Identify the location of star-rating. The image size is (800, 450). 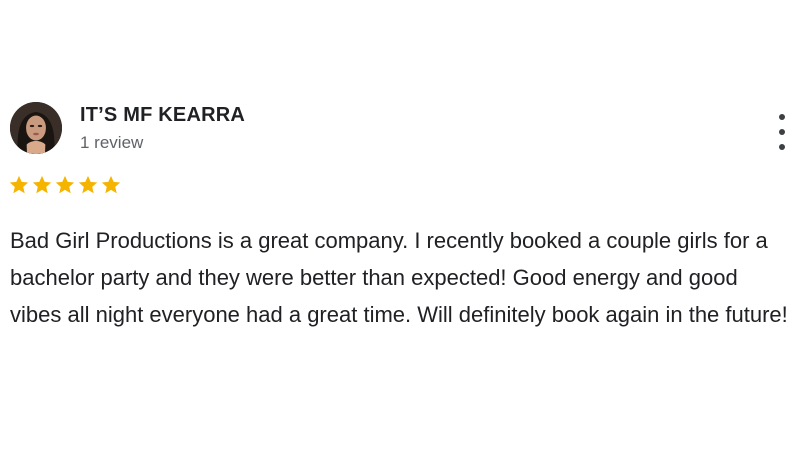
(65, 185).